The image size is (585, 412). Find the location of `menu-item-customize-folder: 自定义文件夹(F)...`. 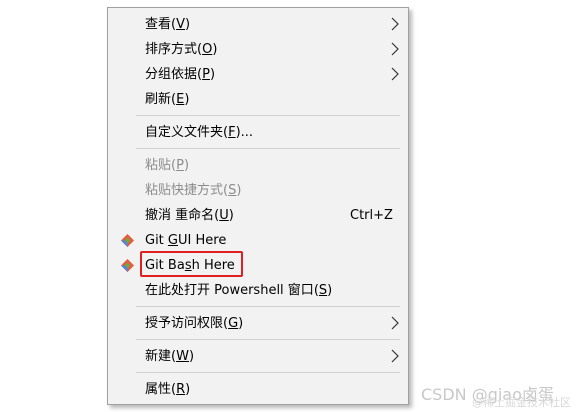

menu-item-customize-folder: 自定义文件夹(F)... is located at coordinates (258, 132).